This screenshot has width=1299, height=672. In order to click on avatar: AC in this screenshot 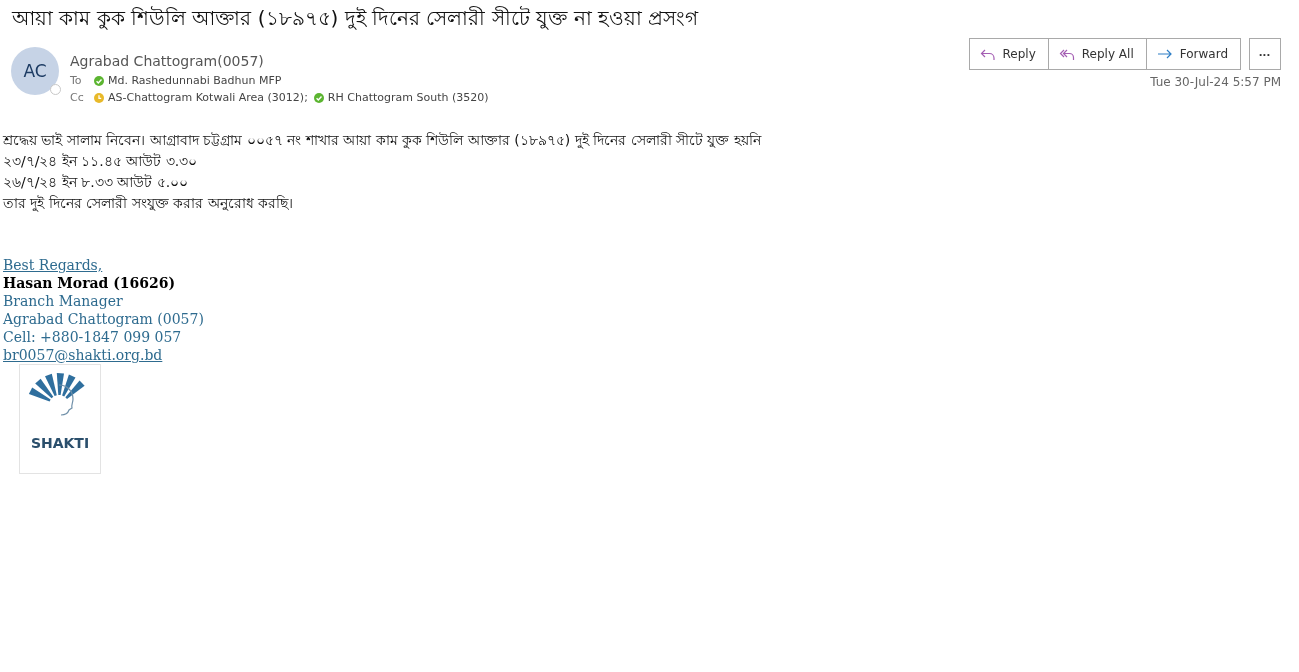, I will do `click(35, 71)`.